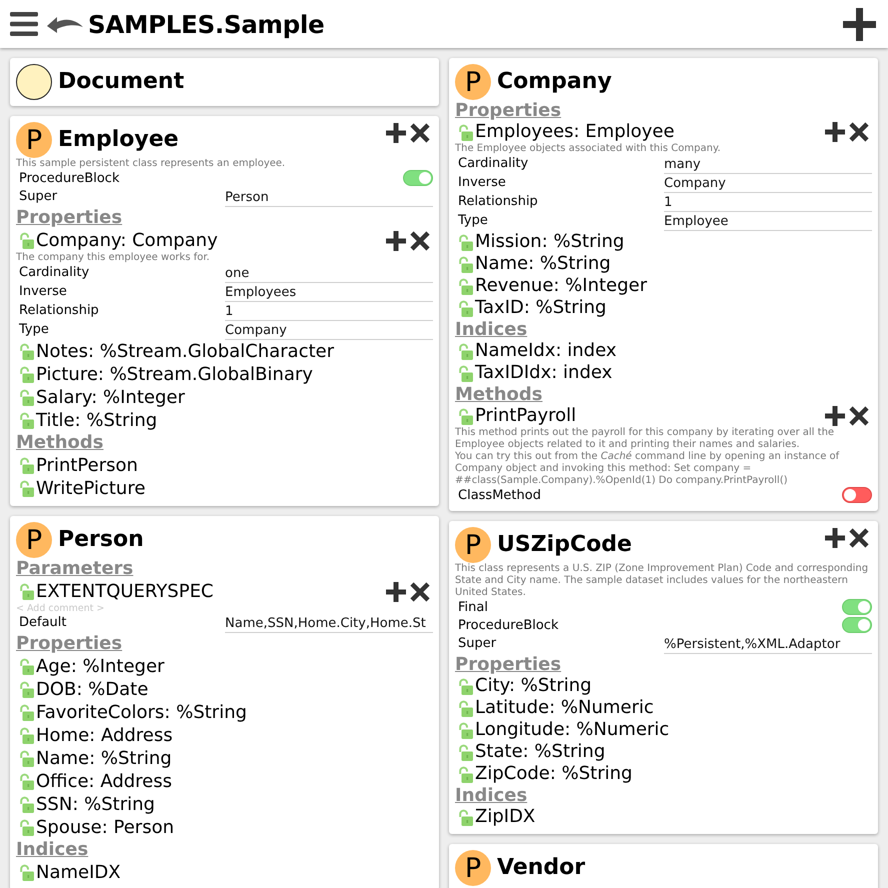  Describe the element at coordinates (564, 545) in the screenshot. I see `class-name: USZipCode` at that location.